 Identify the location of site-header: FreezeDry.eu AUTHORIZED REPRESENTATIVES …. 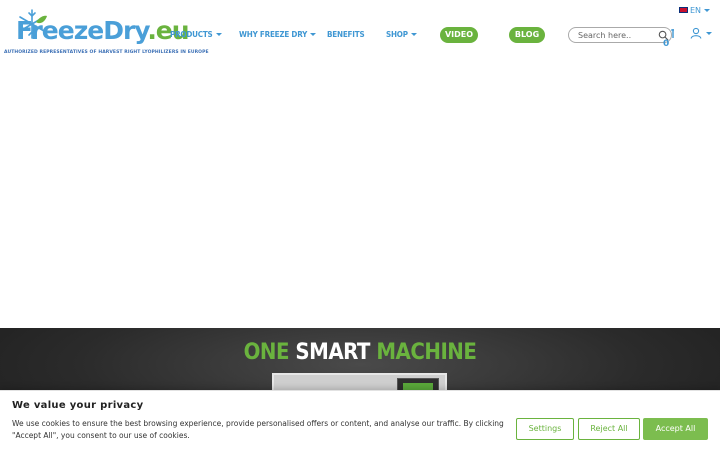
(360, 31).